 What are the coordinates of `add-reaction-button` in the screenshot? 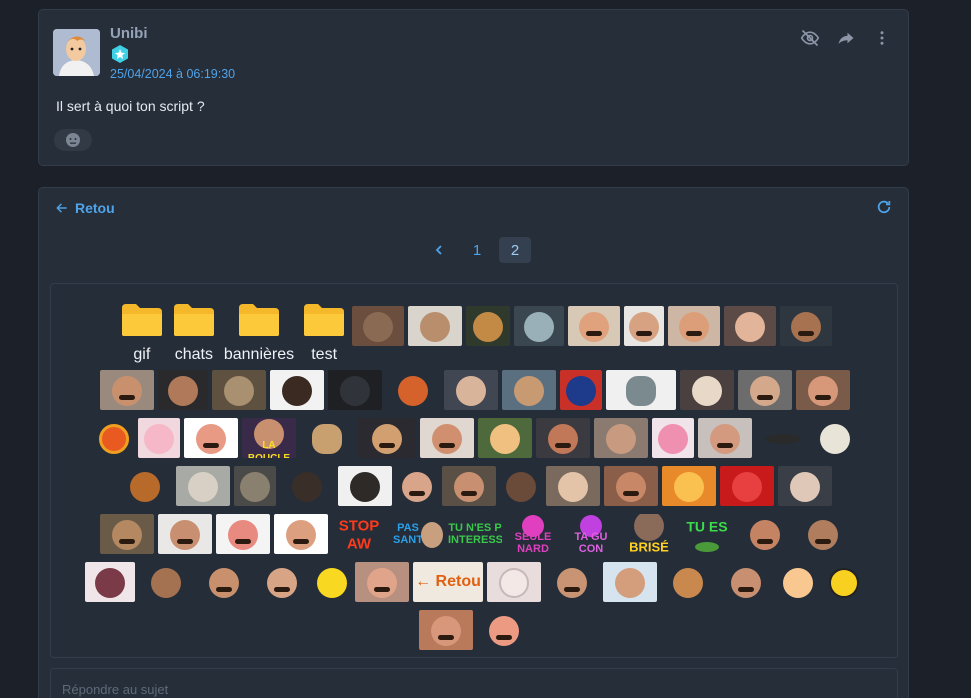 It's located at (73, 140).